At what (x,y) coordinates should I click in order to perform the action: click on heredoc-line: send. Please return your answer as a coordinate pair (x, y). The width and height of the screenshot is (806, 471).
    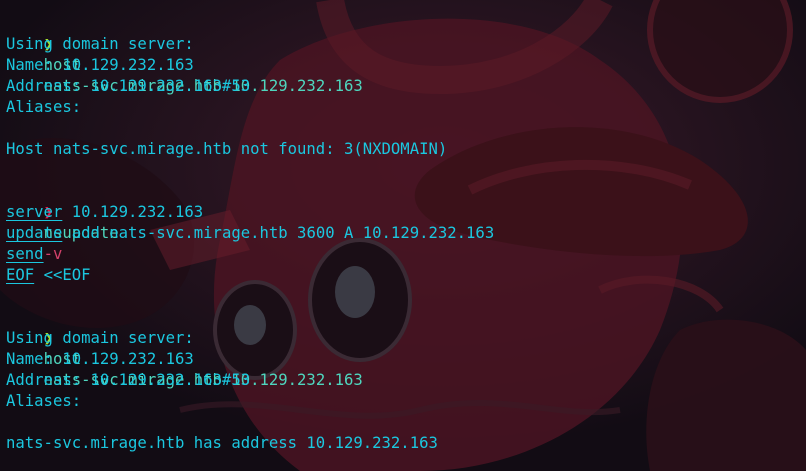
    Looking at the image, I should click on (403, 254).